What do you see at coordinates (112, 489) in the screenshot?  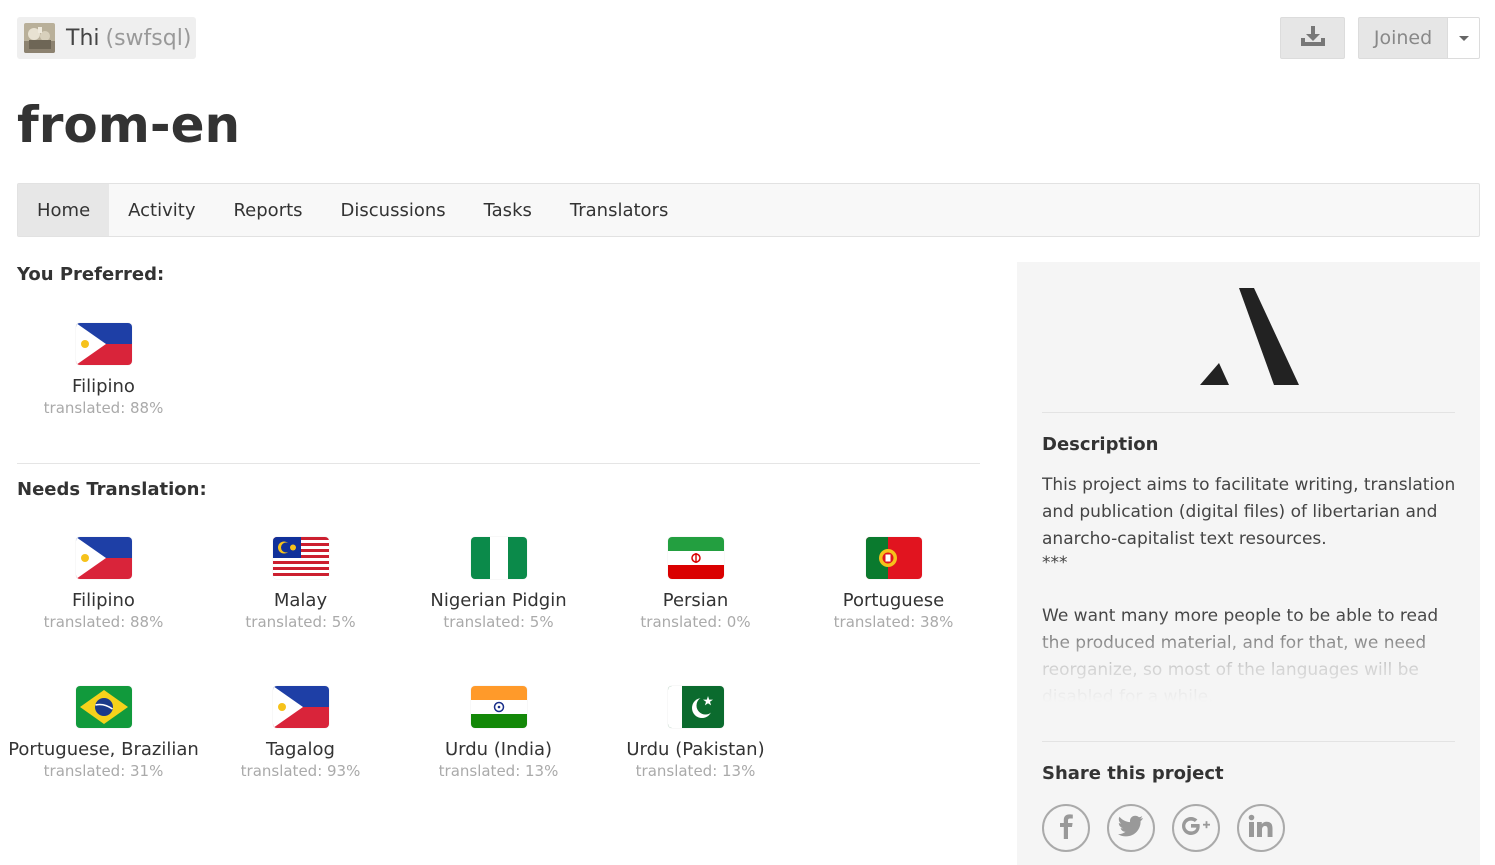 I see `needs-translation-heading: Needs Translation:` at bounding box center [112, 489].